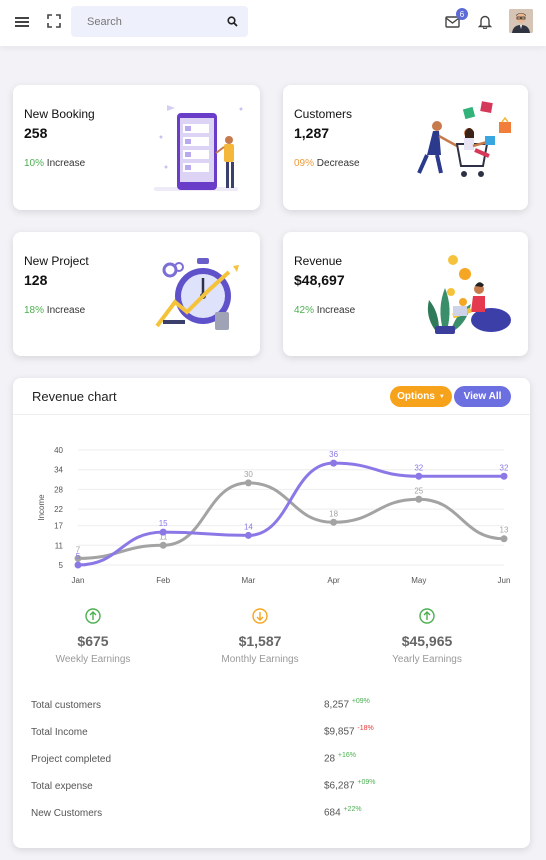 This screenshot has width=546, height=860. What do you see at coordinates (34, 310) in the screenshot?
I see `card-percent: 18%` at bounding box center [34, 310].